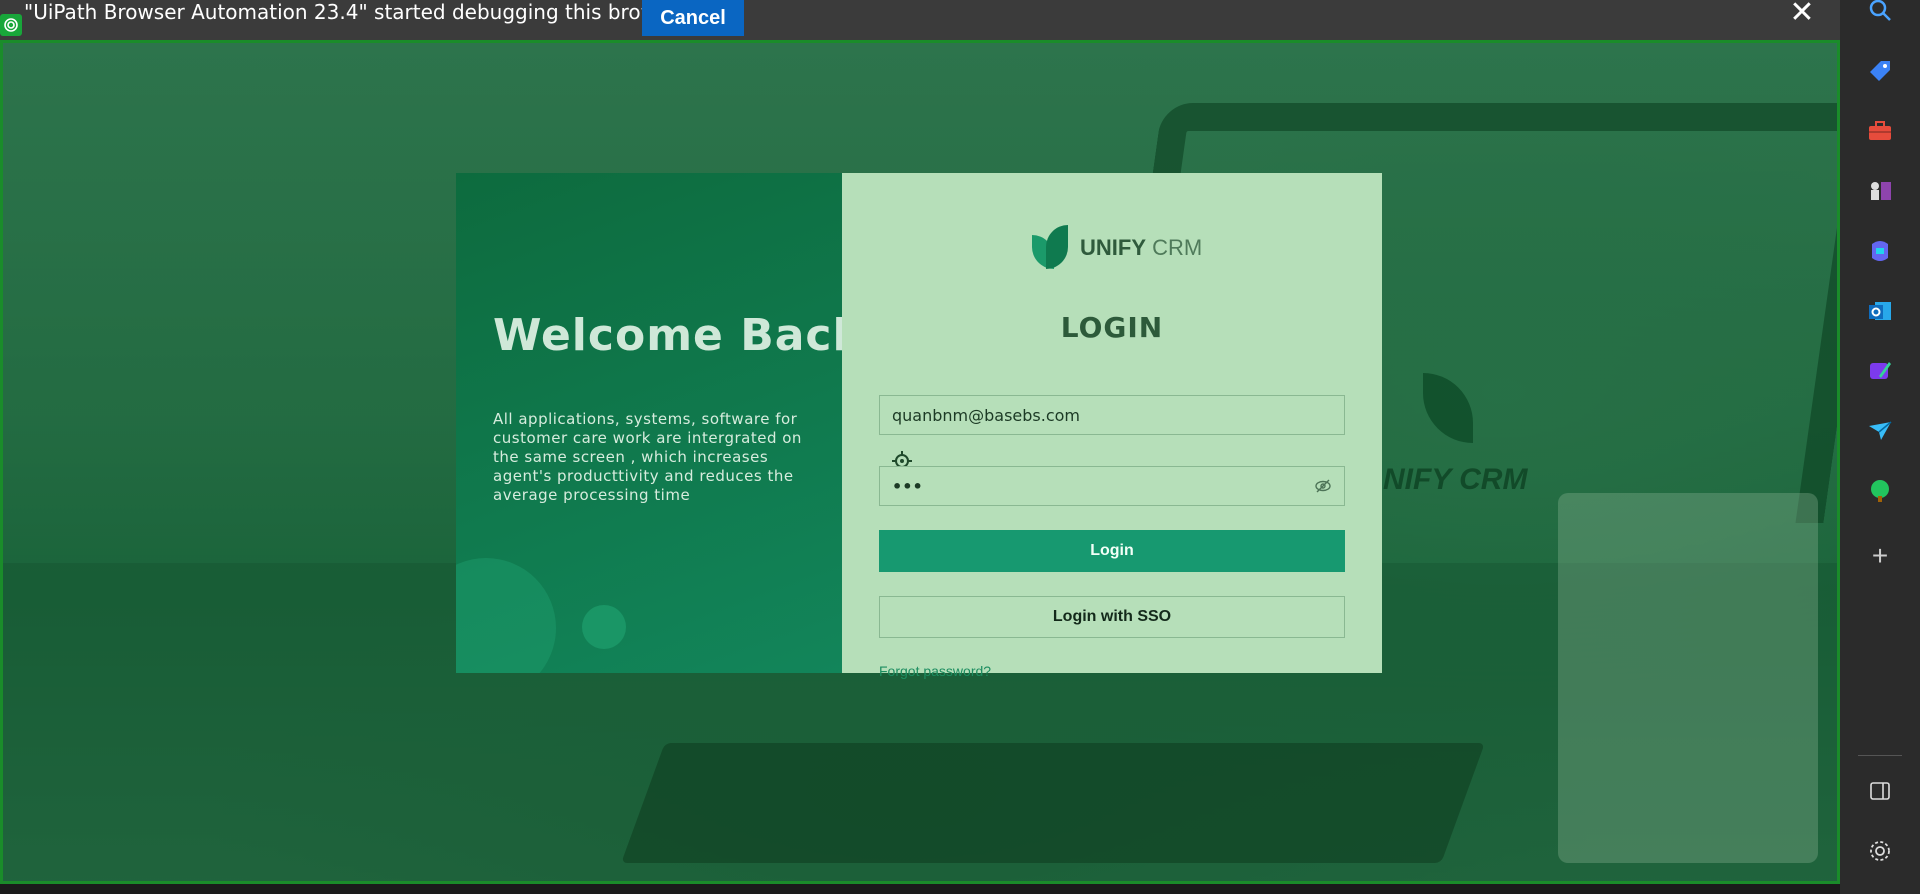 The image size is (1920, 894). I want to click on login-title: LOGIN, so click(1112, 327).